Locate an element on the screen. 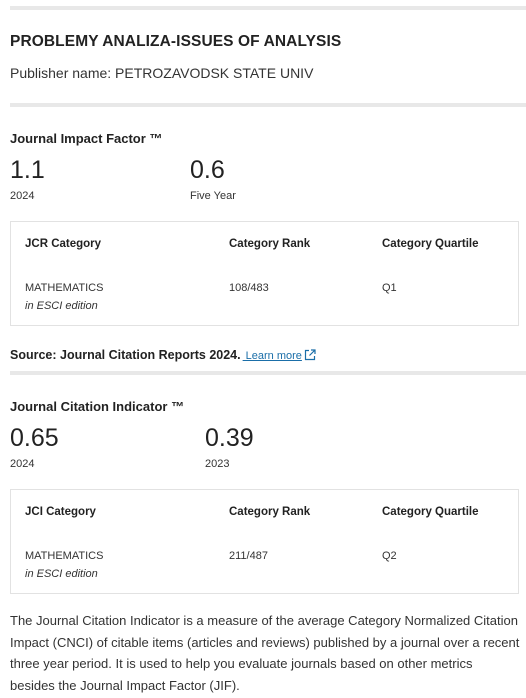 The height and width of the screenshot is (698, 526). jci-prev-value: 0.39 is located at coordinates (229, 438).